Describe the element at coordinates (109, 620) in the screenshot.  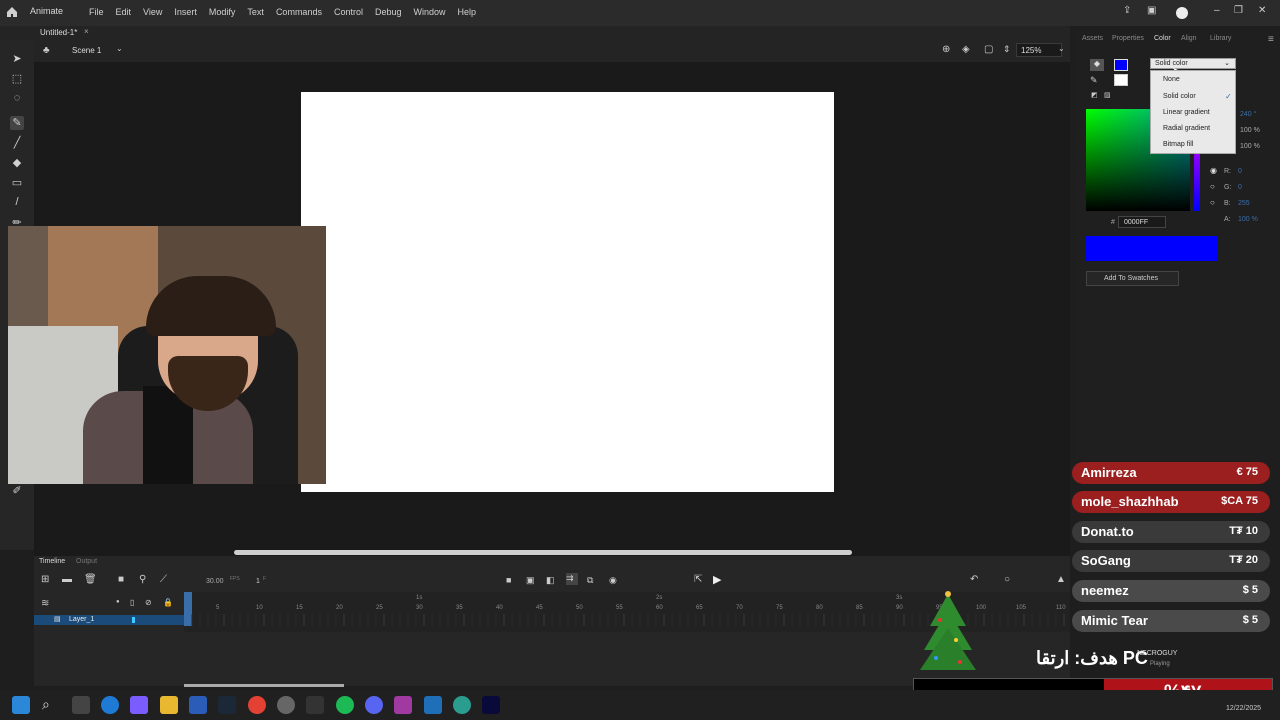
I see `layer-row: ▤ Layer_1` at that location.